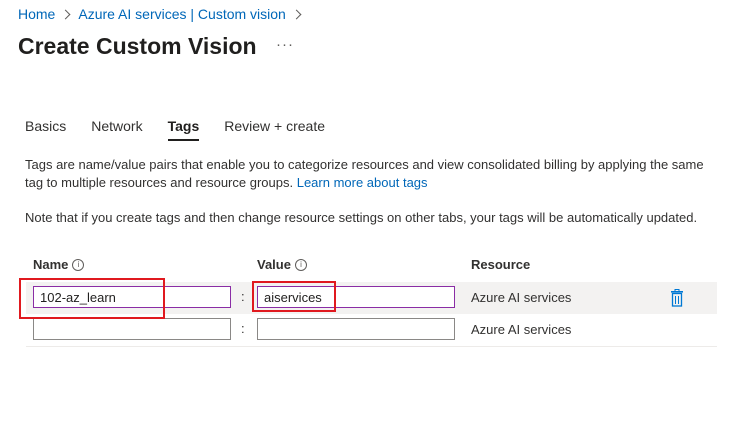 This screenshot has width=748, height=437. I want to click on trash-icon, so click(677, 298).